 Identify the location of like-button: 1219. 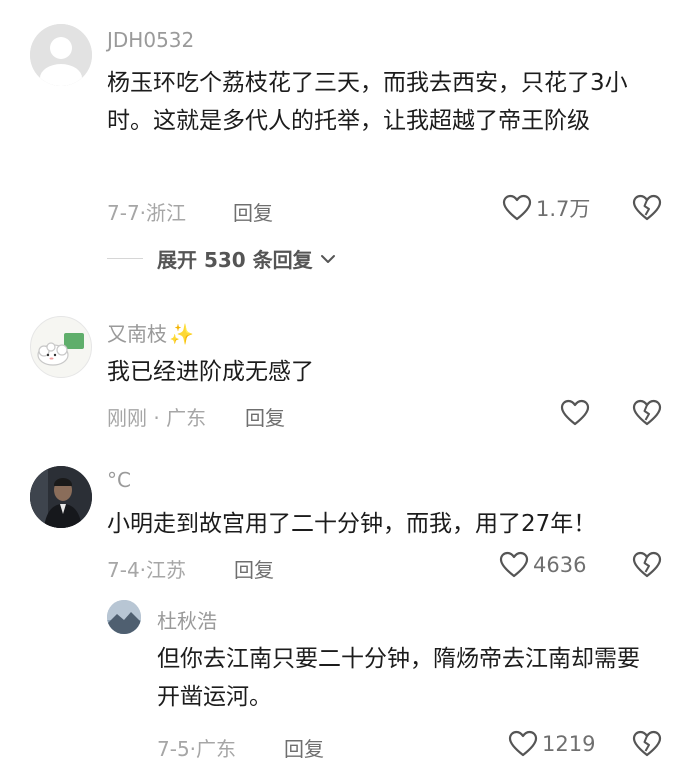
(551, 744).